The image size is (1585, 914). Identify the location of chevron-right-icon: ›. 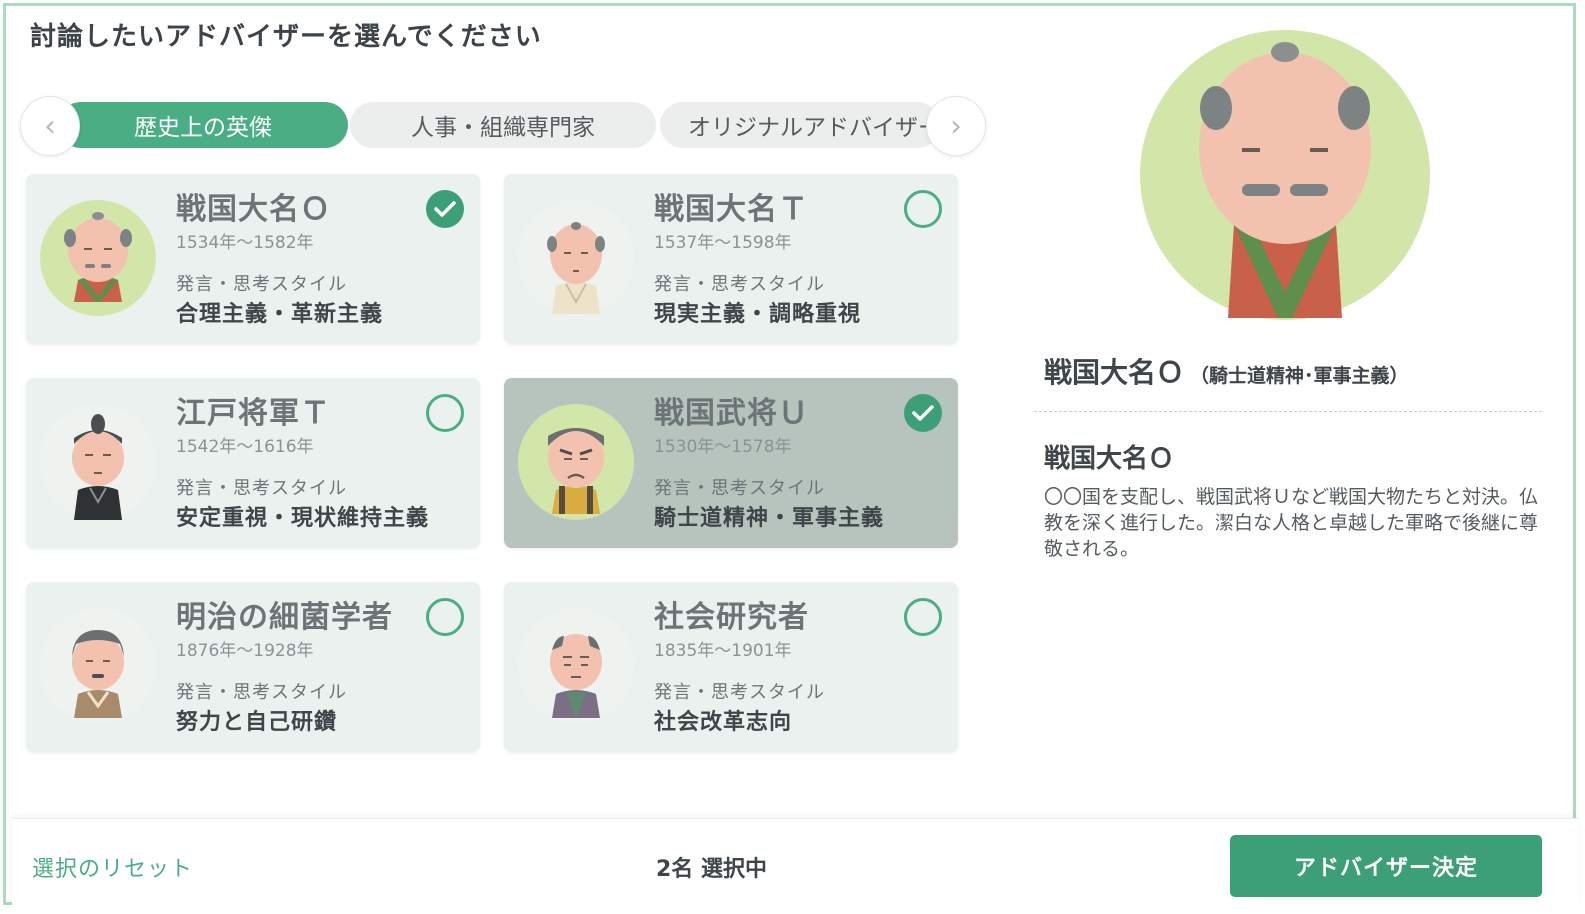
(956, 126).